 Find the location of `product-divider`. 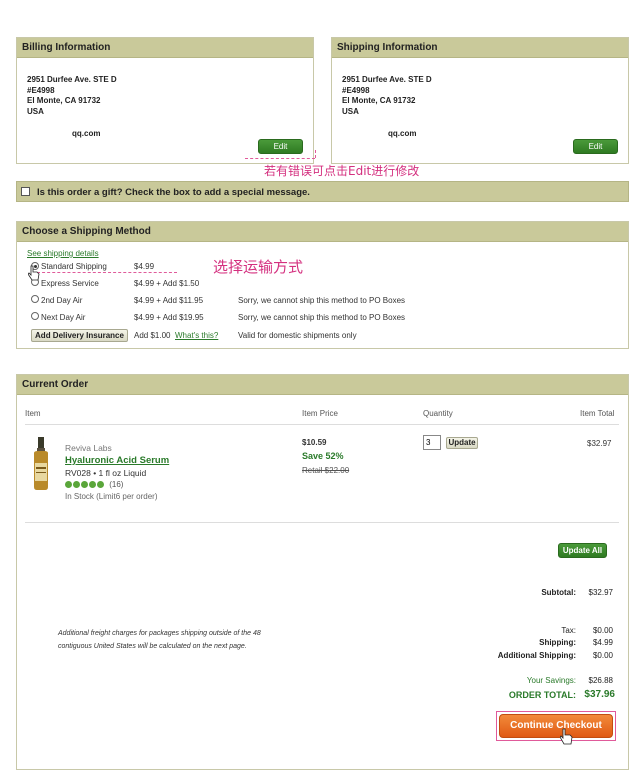

product-divider is located at coordinates (322, 522).